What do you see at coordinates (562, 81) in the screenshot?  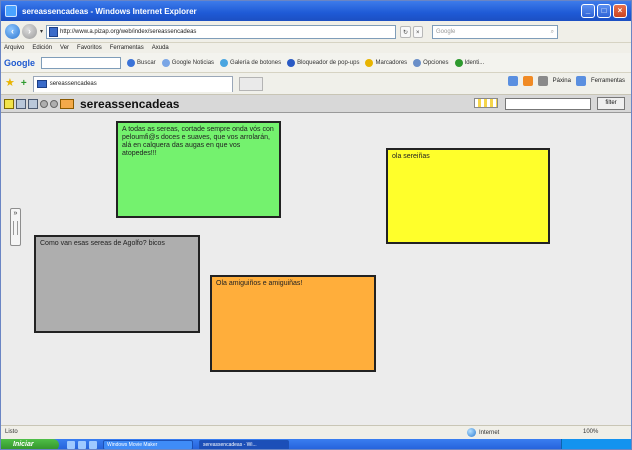 I see `page-menu: Páxina` at bounding box center [562, 81].